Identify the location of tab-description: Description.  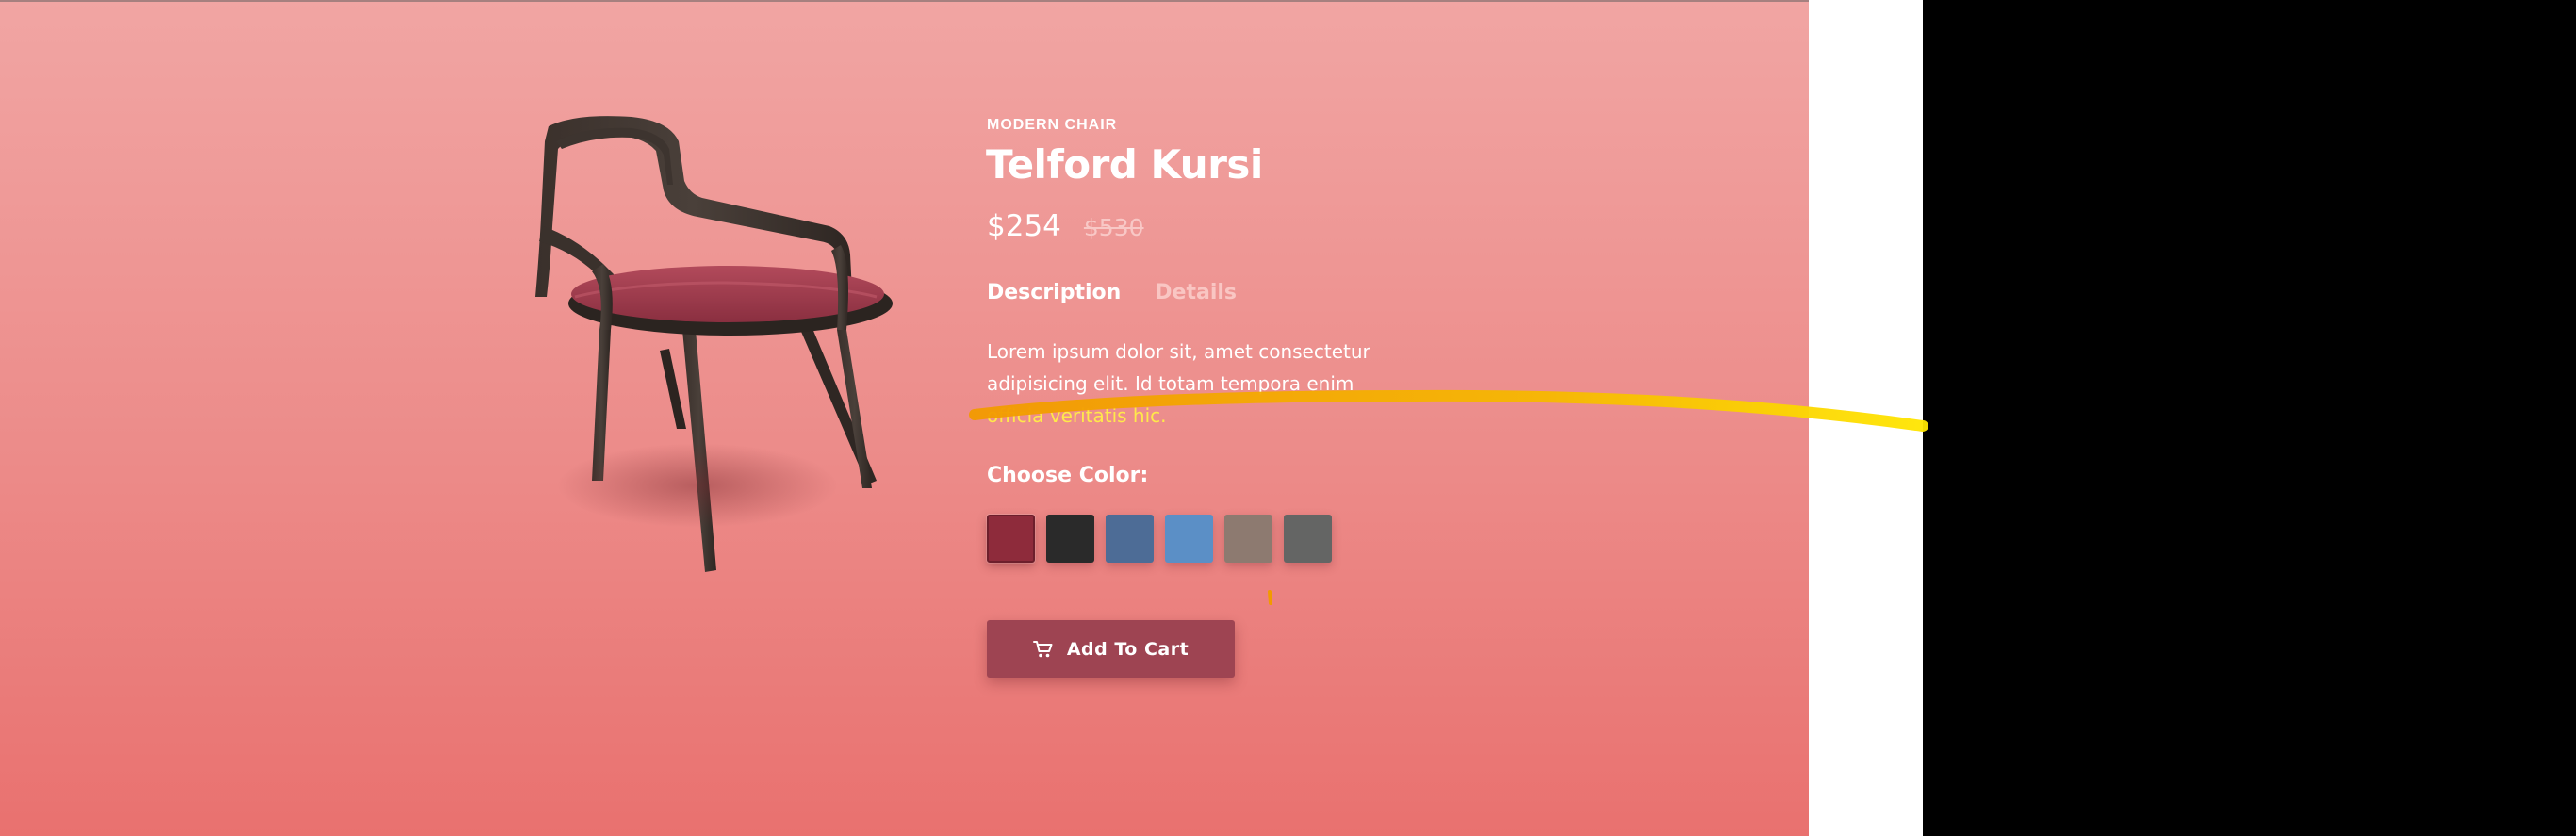
(1054, 292).